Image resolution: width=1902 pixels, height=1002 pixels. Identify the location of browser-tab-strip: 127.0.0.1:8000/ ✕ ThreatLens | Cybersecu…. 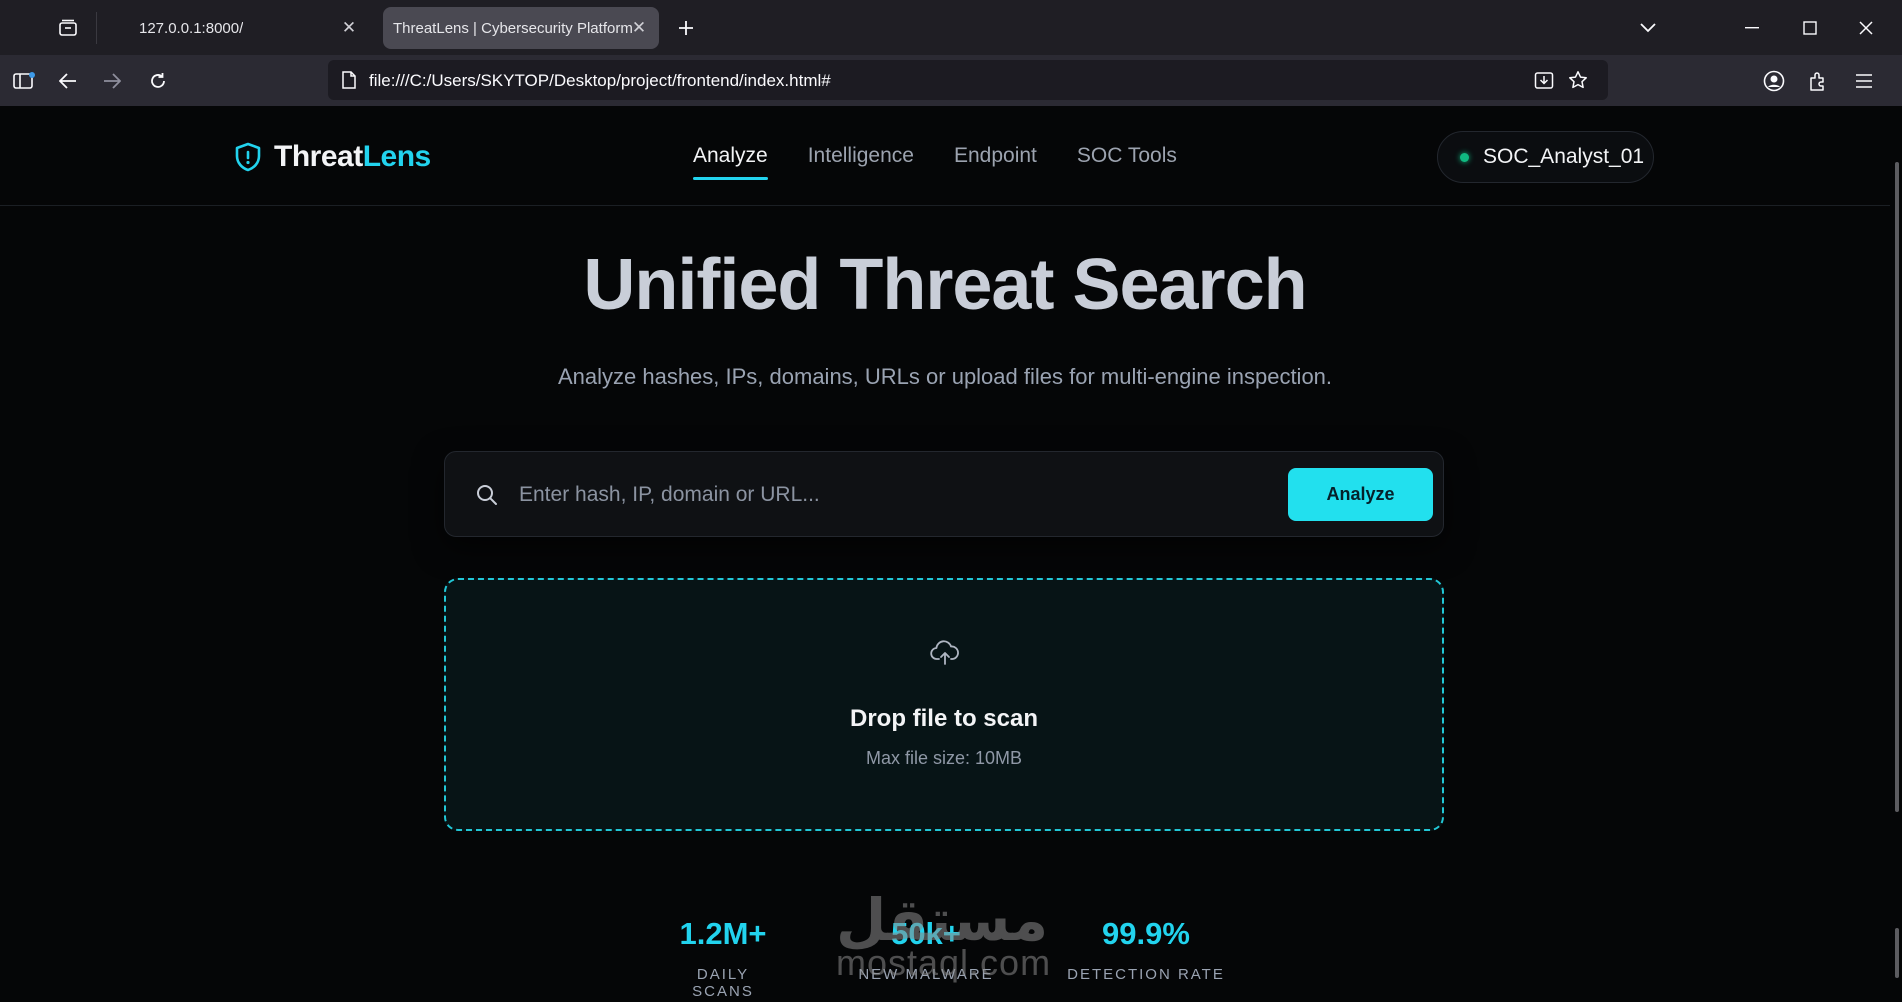
(951, 27).